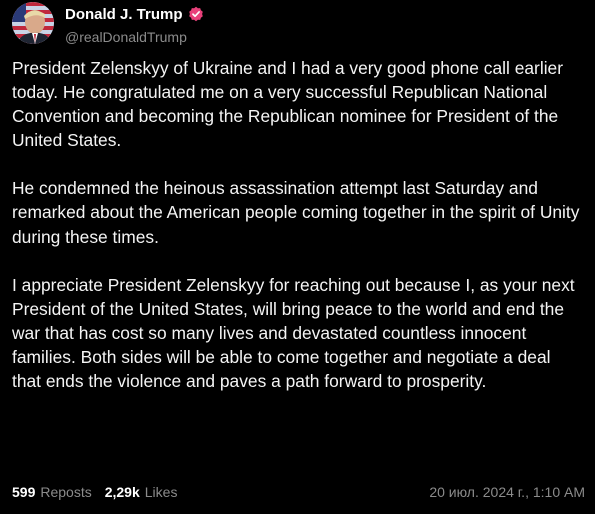 The width and height of the screenshot is (595, 514). I want to click on author-handle: @realDonaldTrump, so click(134, 37).